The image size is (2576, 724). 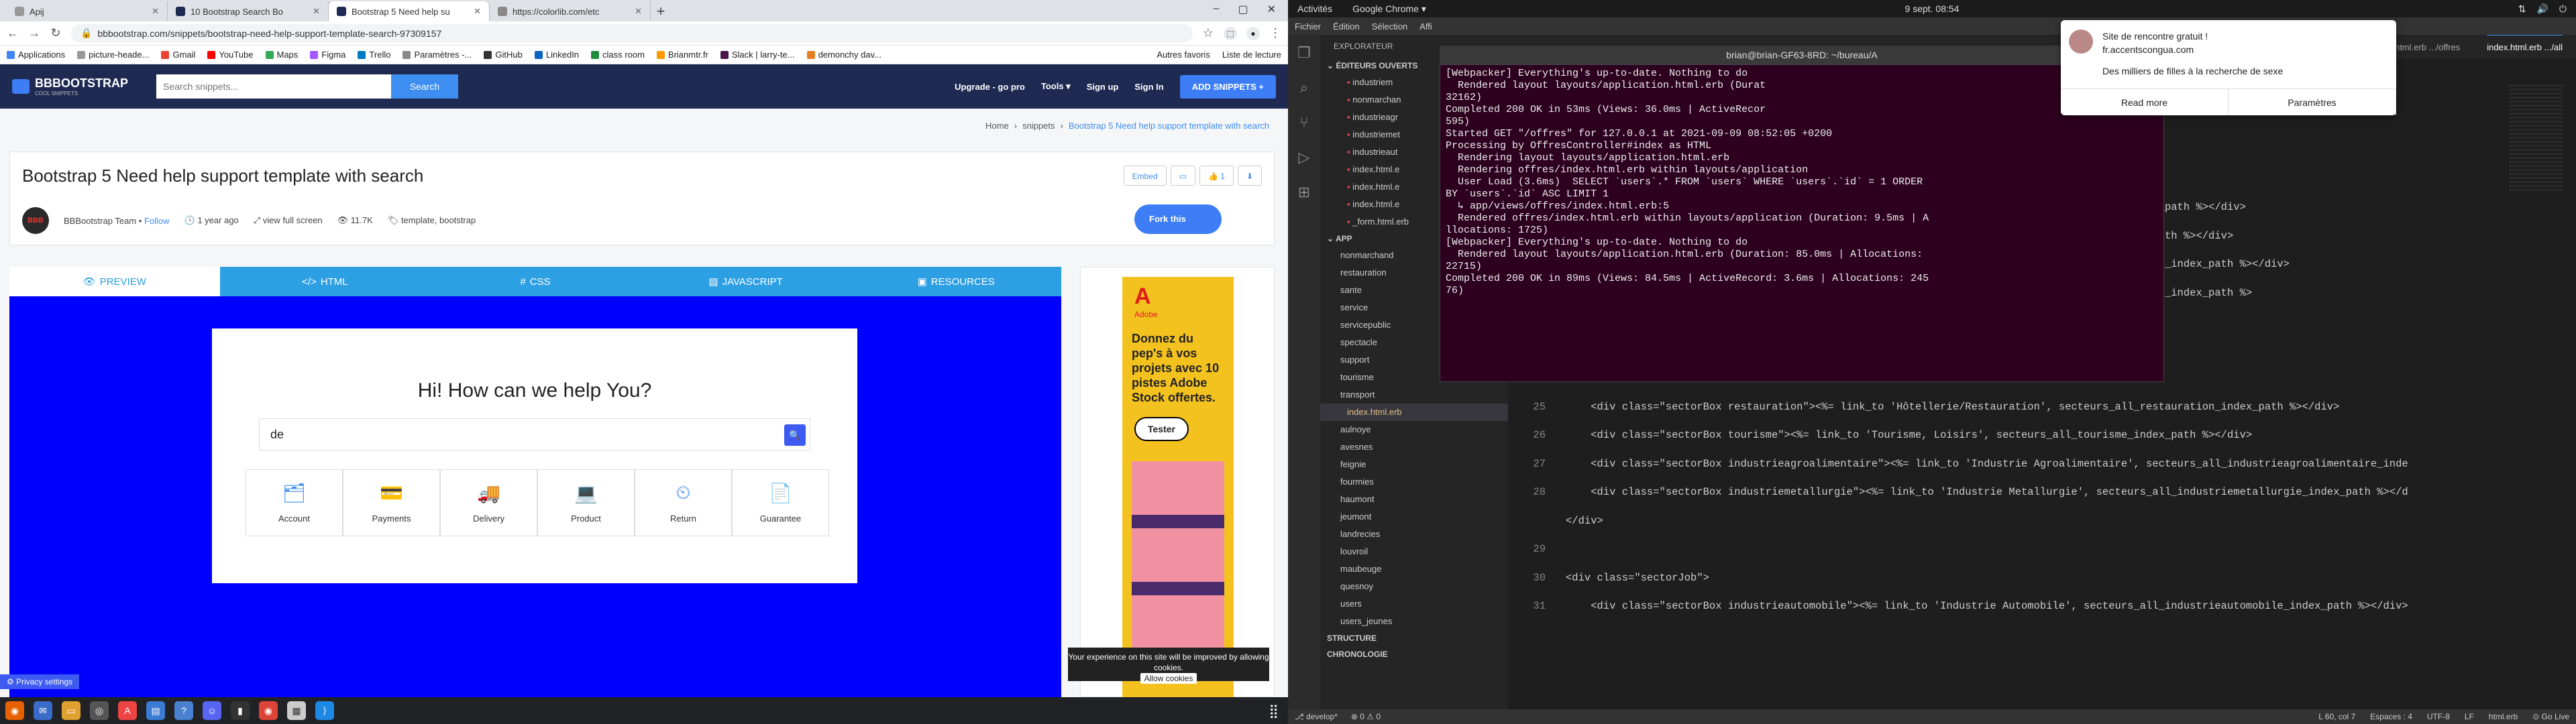 I want to click on close-window-button: ✕, so click(x=1271, y=9).